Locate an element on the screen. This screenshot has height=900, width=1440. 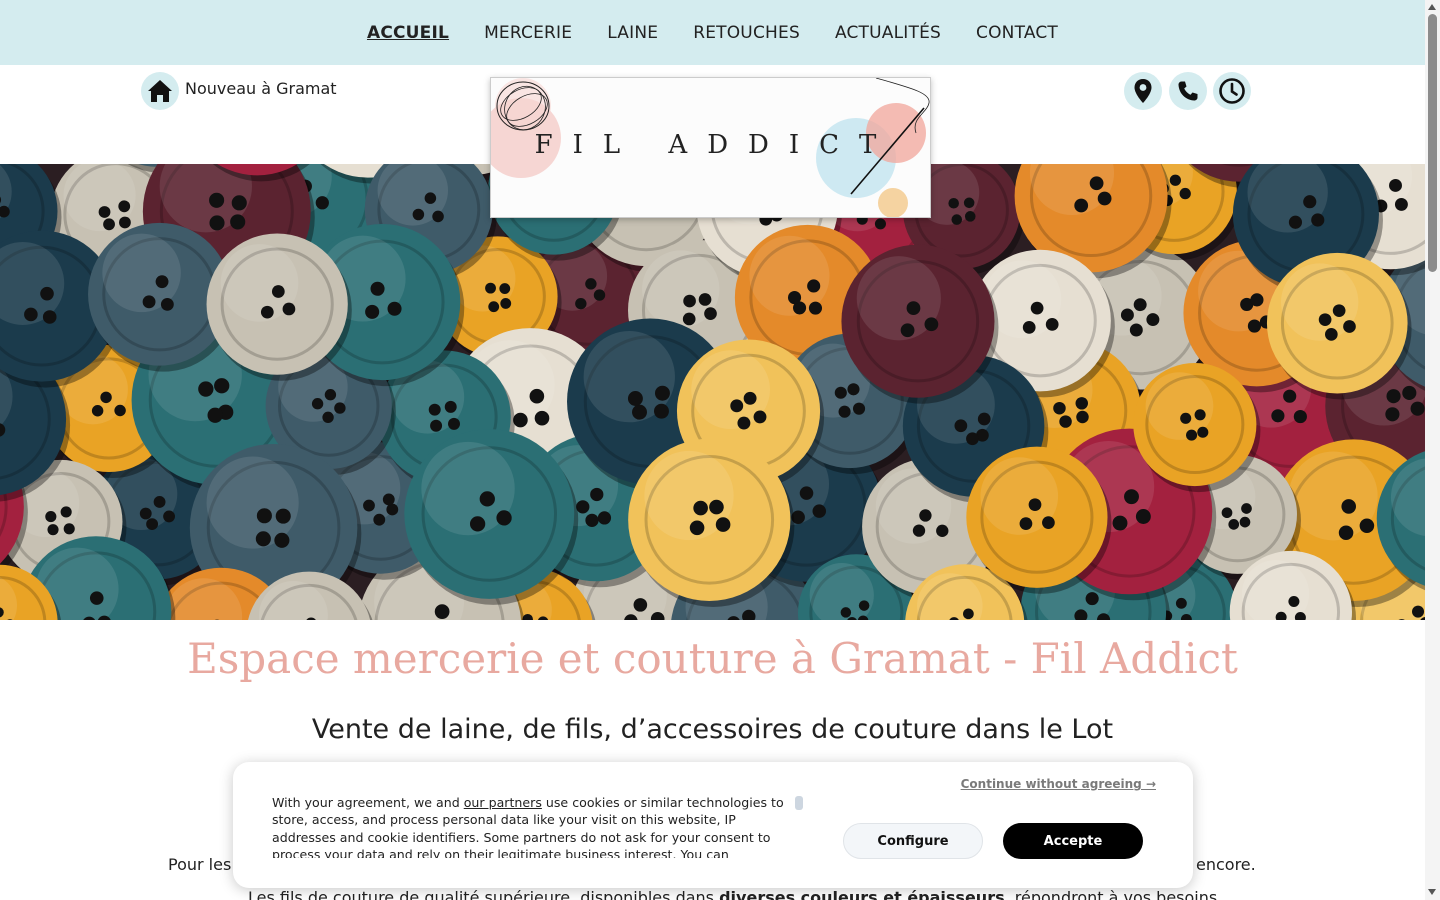
intro-text-end: encore. is located at coordinates (1226, 864).